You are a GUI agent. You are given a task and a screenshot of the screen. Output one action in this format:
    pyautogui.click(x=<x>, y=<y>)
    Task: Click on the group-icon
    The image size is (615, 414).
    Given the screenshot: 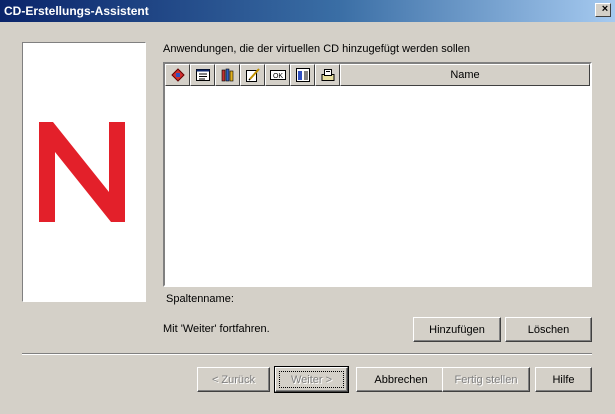 What is the action you would take?
    pyautogui.click(x=302, y=75)
    